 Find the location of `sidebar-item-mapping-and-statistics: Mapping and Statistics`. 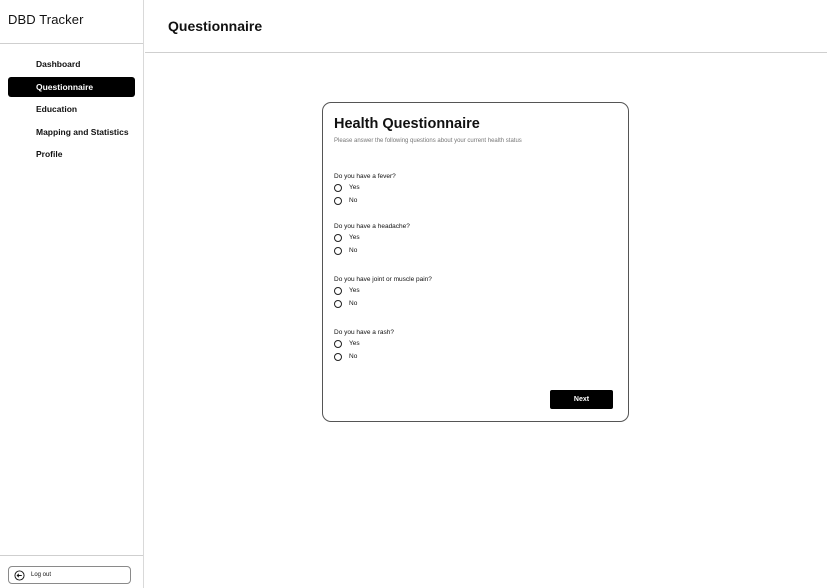

sidebar-item-mapping-and-statistics: Mapping and Statistics is located at coordinates (71, 132).